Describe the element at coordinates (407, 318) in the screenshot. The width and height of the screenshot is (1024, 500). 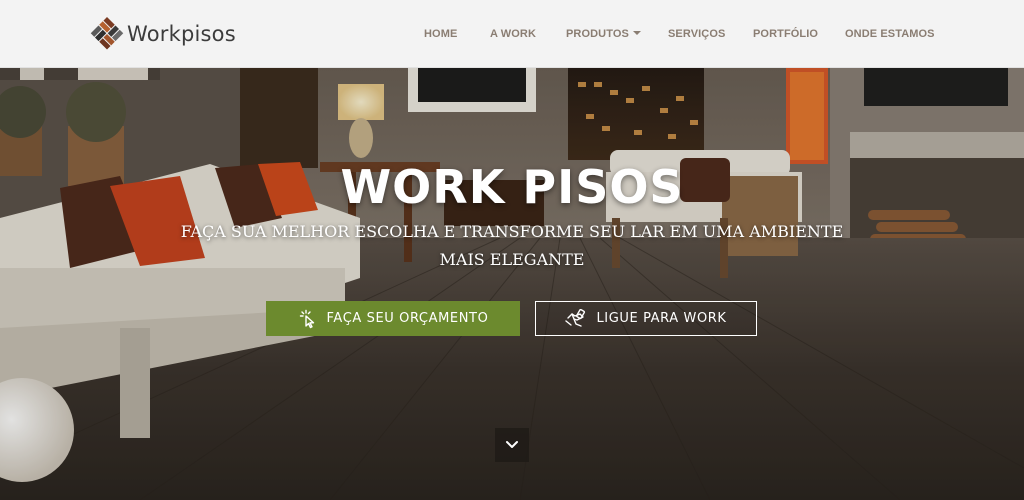
I see `request-quote-label: FAÇA SEU ORÇAMENTO` at that location.